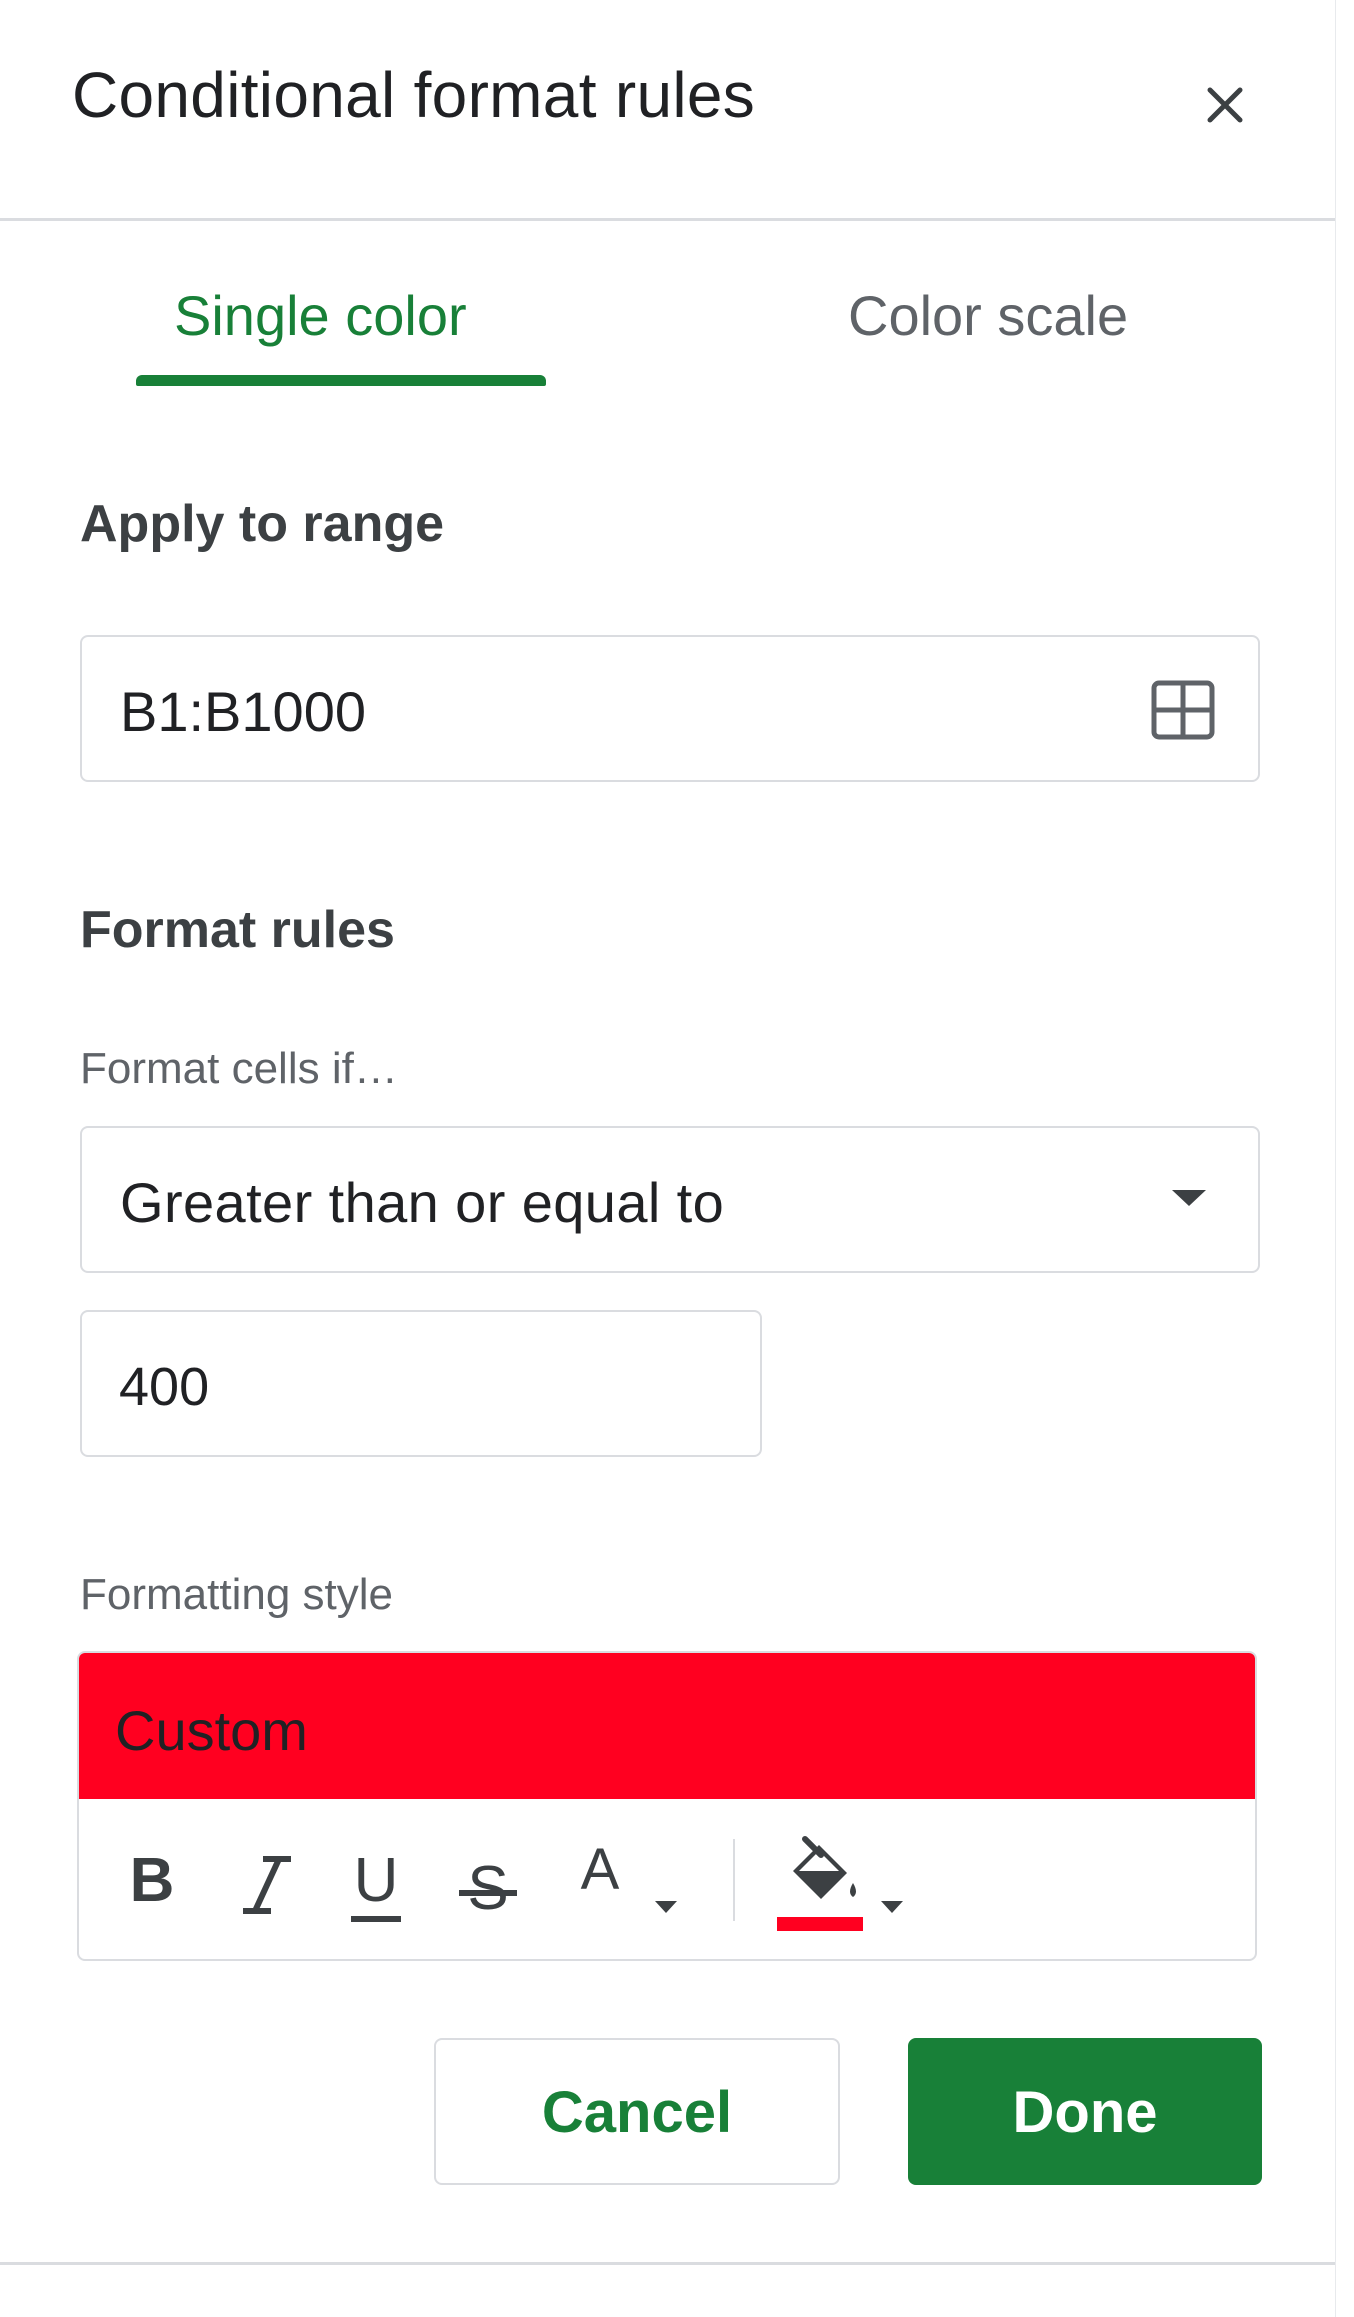 This screenshot has width=1354, height=2317. I want to click on fill-color-icon, so click(844, 1880).